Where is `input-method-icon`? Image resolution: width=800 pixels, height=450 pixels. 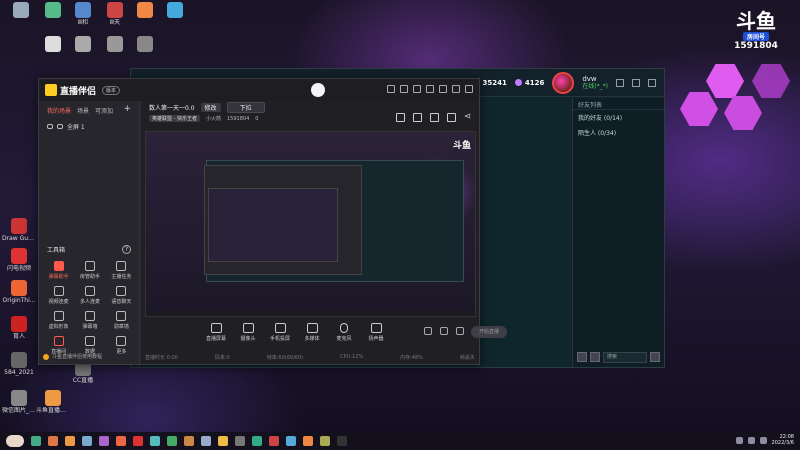 input-method-icon is located at coordinates (763, 440).